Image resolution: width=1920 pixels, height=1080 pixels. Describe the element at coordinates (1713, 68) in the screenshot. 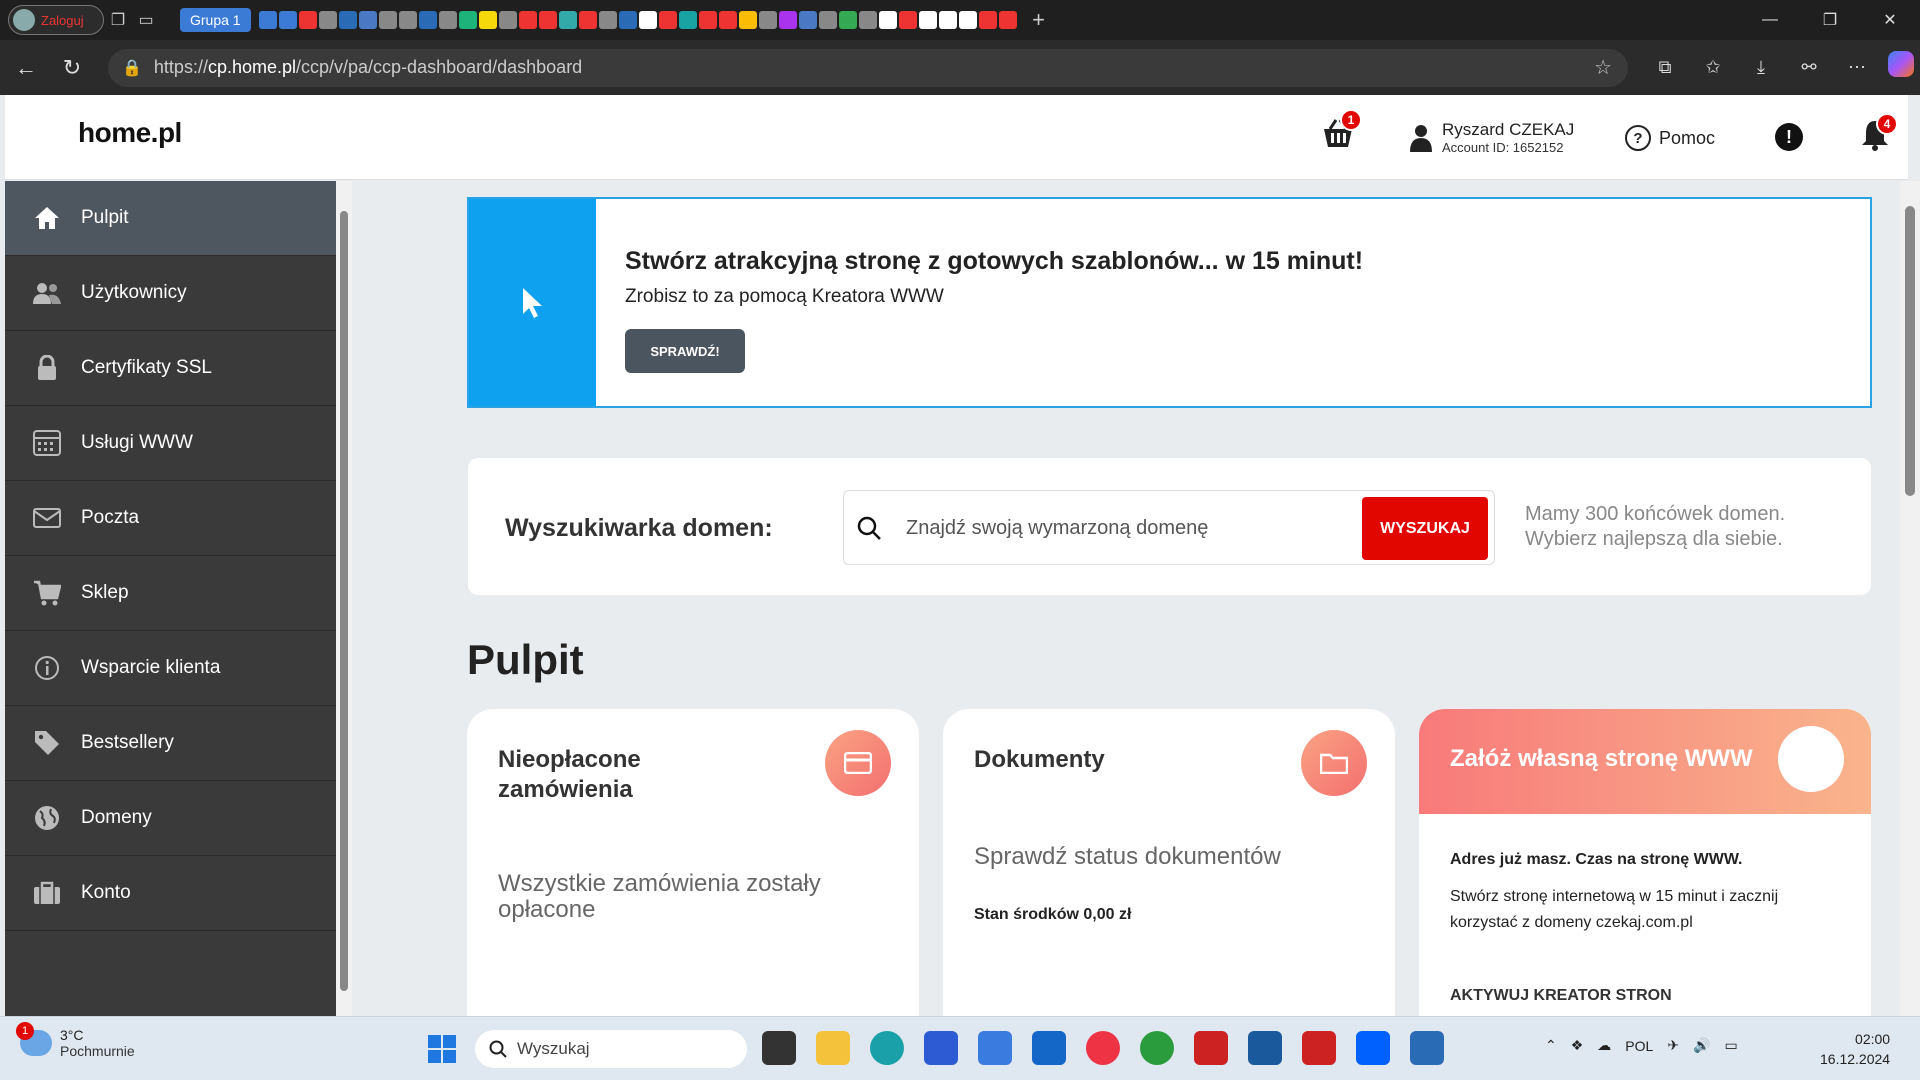

I see `favorites-icon: ✩` at that location.